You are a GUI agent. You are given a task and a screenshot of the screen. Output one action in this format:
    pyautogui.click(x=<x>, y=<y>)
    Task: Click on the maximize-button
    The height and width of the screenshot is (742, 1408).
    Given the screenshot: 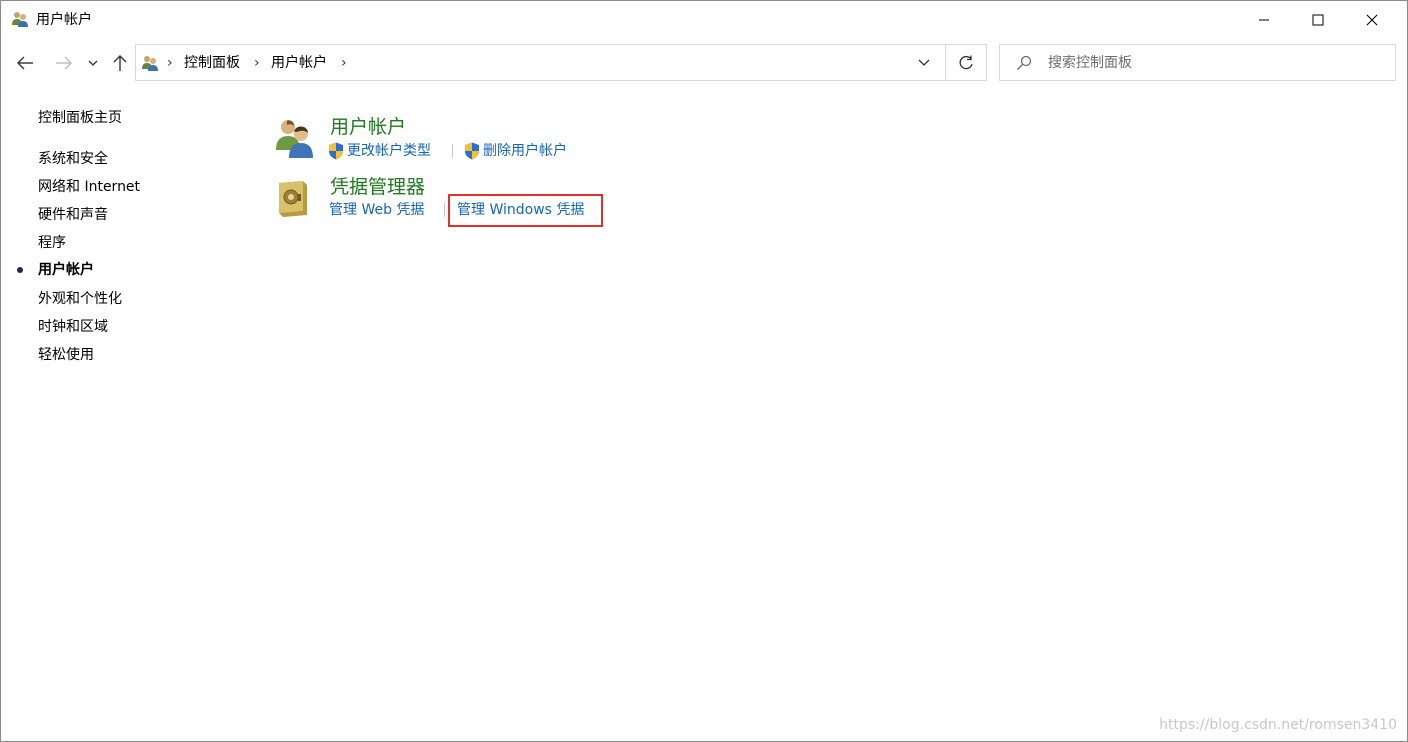 What is the action you would take?
    pyautogui.click(x=1318, y=20)
    